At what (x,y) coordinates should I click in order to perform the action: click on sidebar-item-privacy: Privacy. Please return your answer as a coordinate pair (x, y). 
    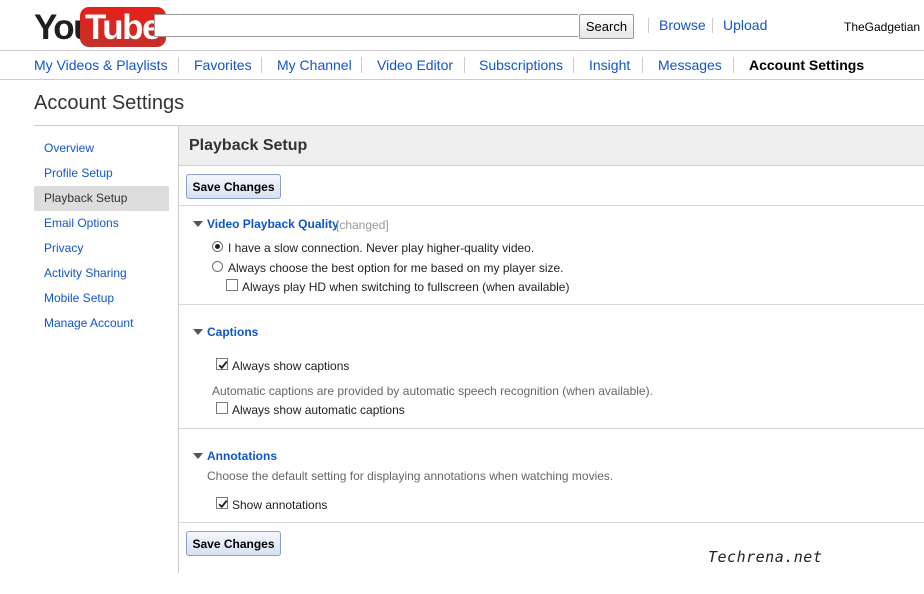
    Looking at the image, I should click on (101, 248).